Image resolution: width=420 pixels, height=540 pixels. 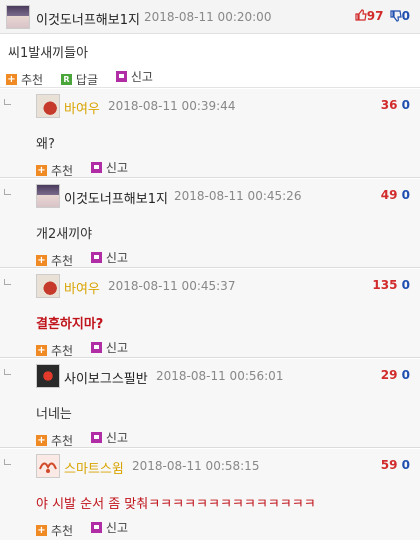 I want to click on comment-date: 2018-08-11 00:39:44, so click(x=172, y=106).